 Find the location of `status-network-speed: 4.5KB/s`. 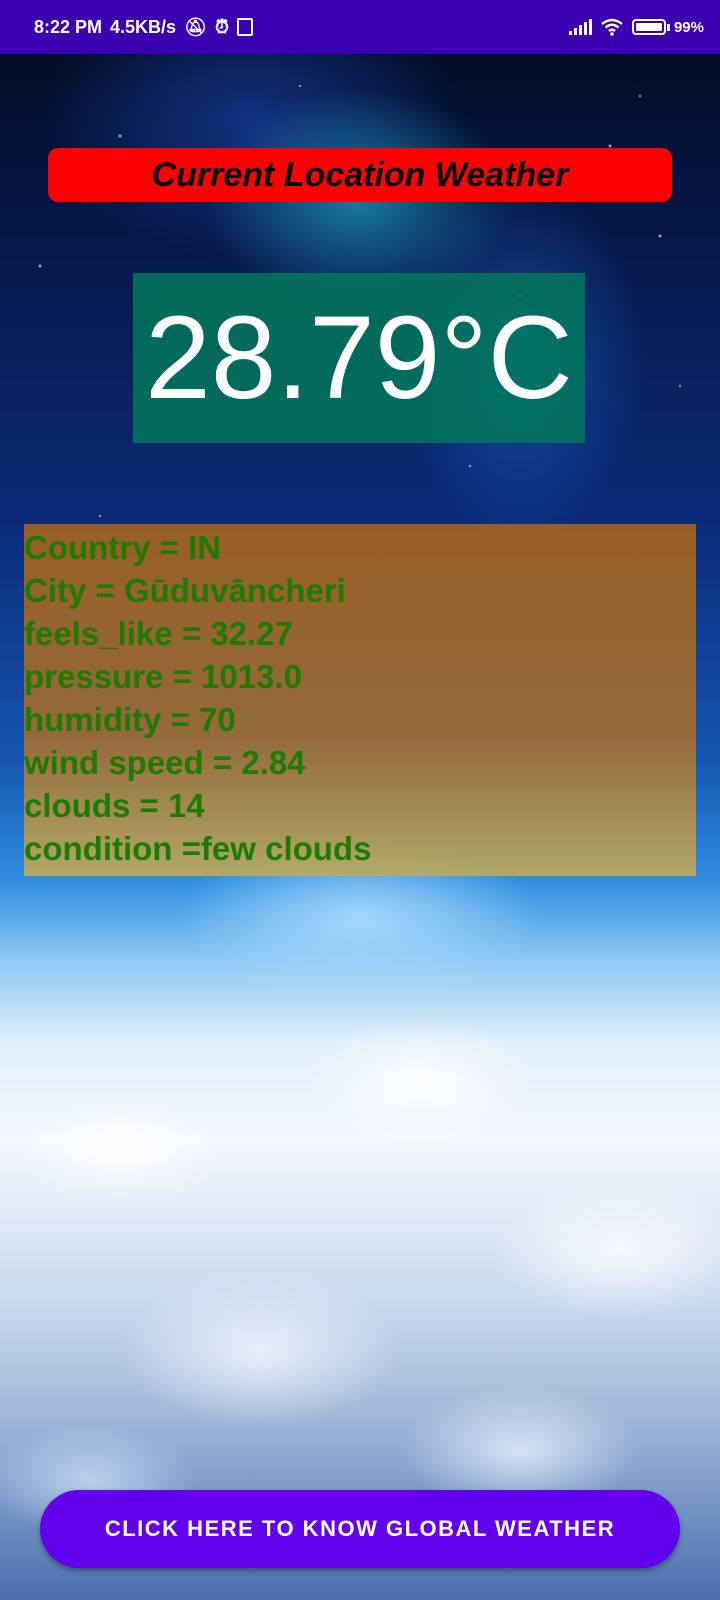

status-network-speed: 4.5KB/s is located at coordinates (143, 26).